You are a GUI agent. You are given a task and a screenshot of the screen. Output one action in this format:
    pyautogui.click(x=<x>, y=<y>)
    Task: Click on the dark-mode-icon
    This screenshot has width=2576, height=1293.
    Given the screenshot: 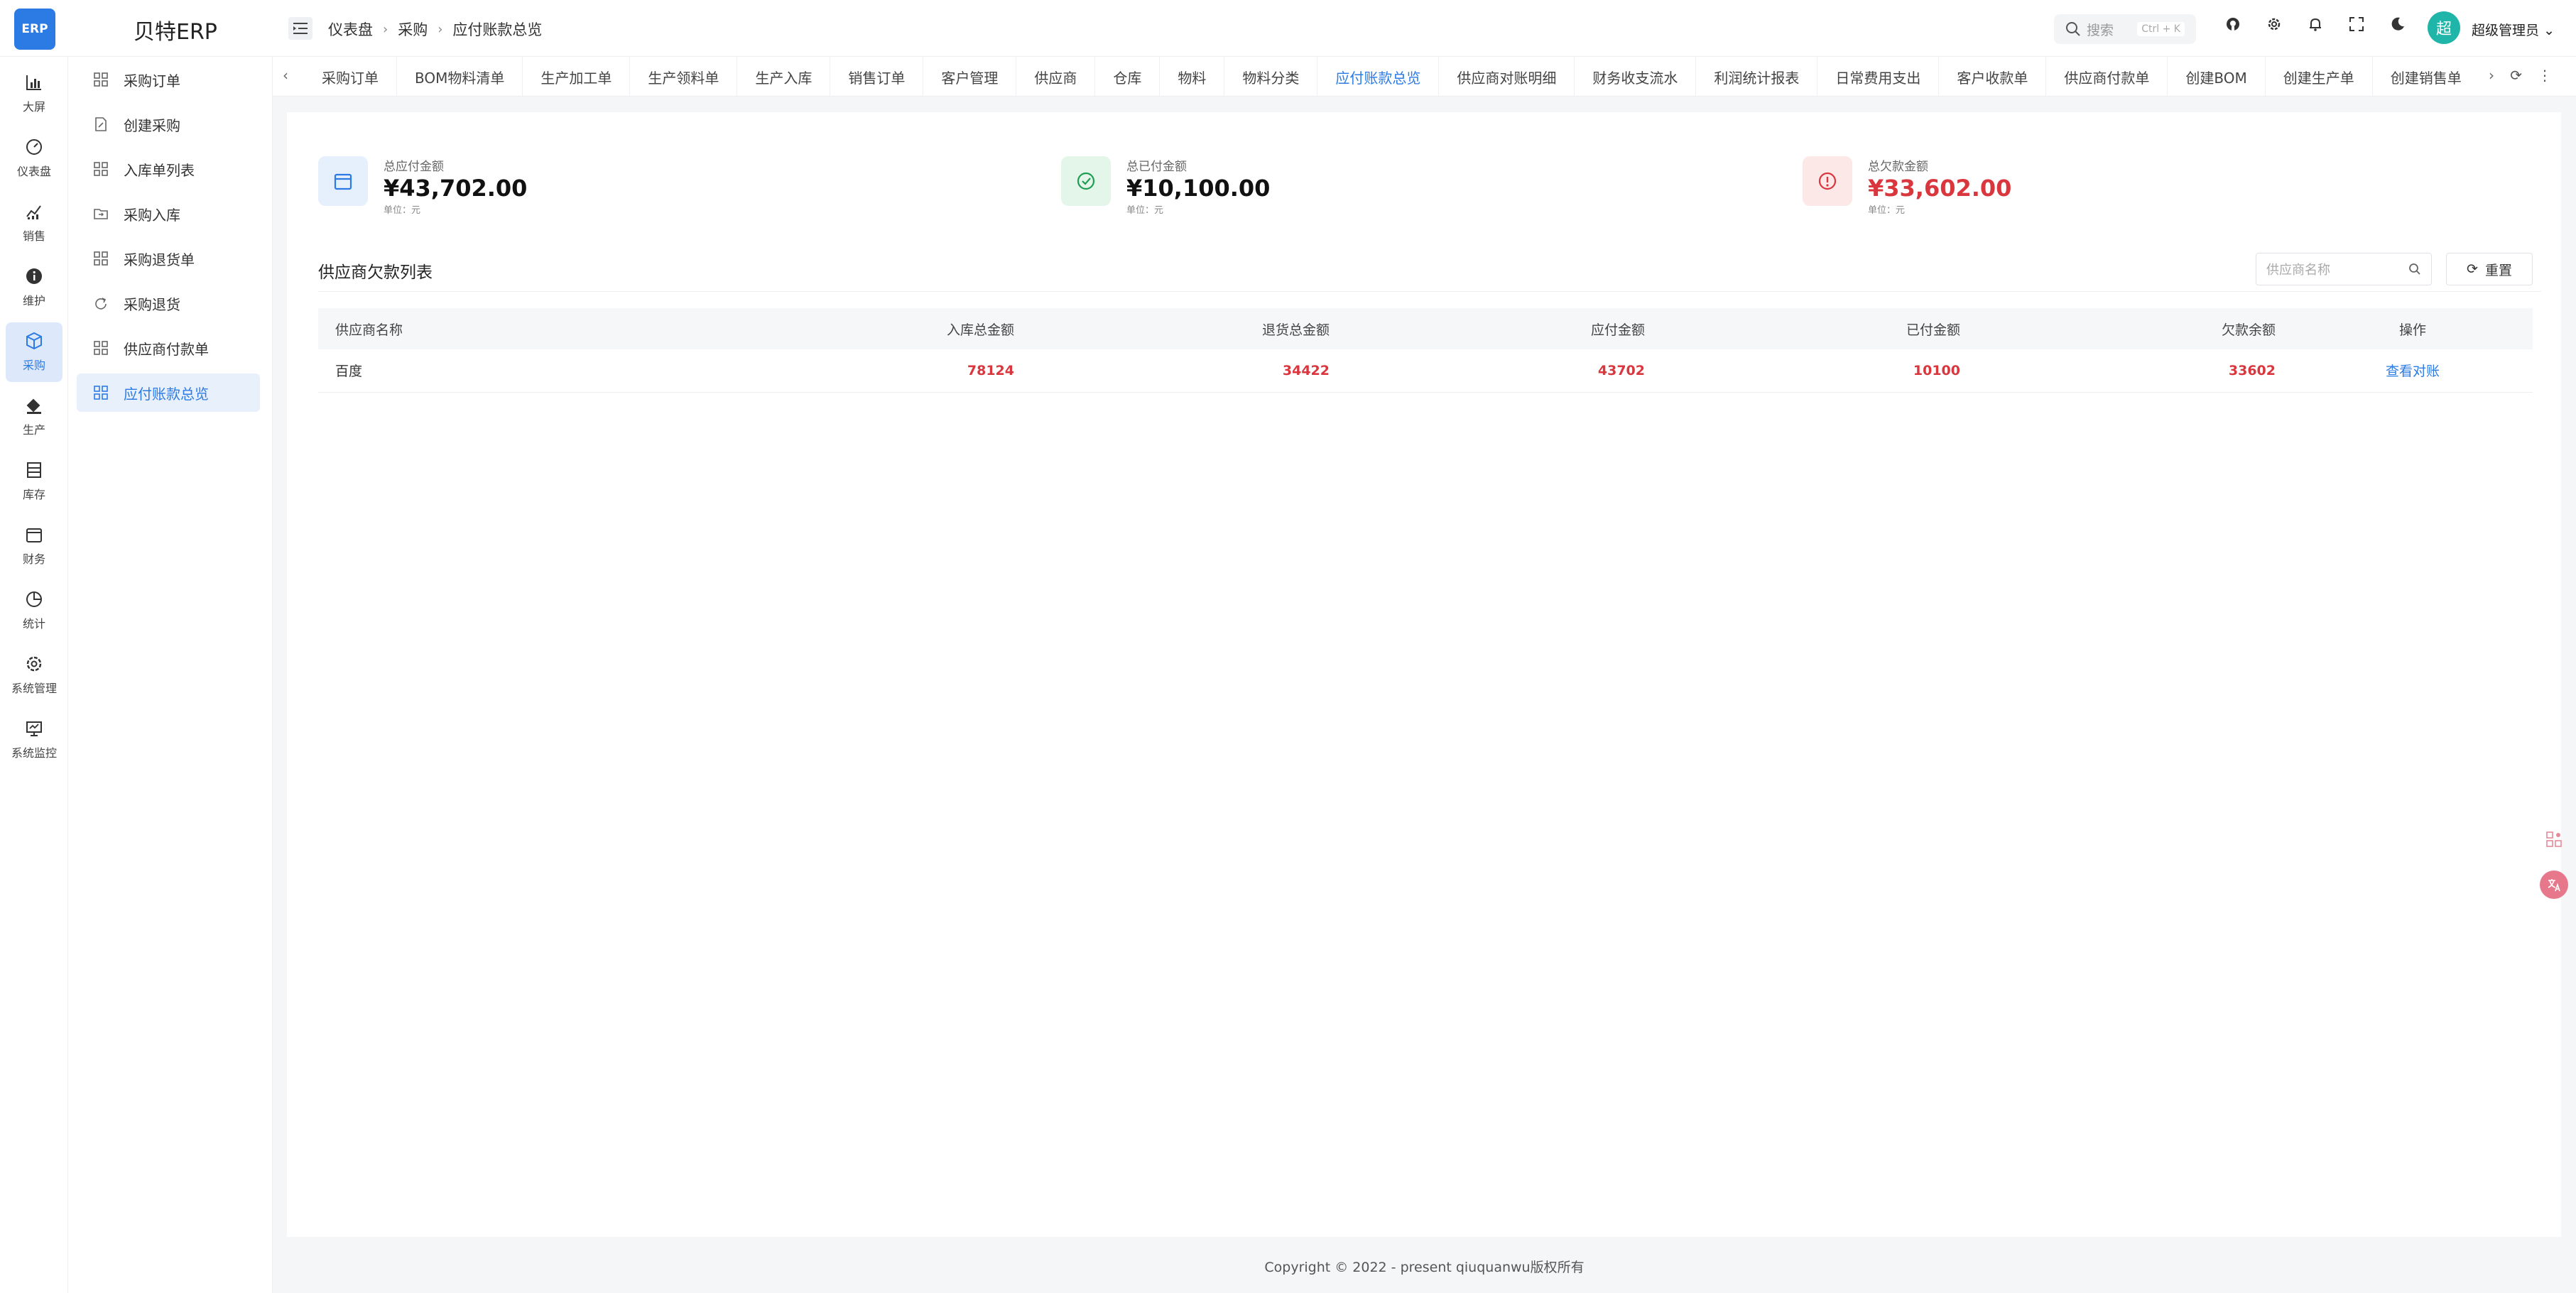 What is the action you would take?
    pyautogui.click(x=2397, y=24)
    